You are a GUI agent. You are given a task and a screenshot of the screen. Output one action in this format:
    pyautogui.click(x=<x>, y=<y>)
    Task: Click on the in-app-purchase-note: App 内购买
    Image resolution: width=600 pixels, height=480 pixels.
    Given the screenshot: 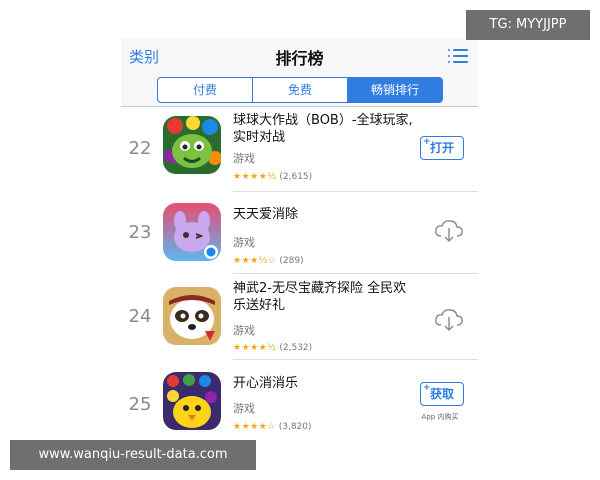 What is the action you would take?
    pyautogui.click(x=440, y=417)
    